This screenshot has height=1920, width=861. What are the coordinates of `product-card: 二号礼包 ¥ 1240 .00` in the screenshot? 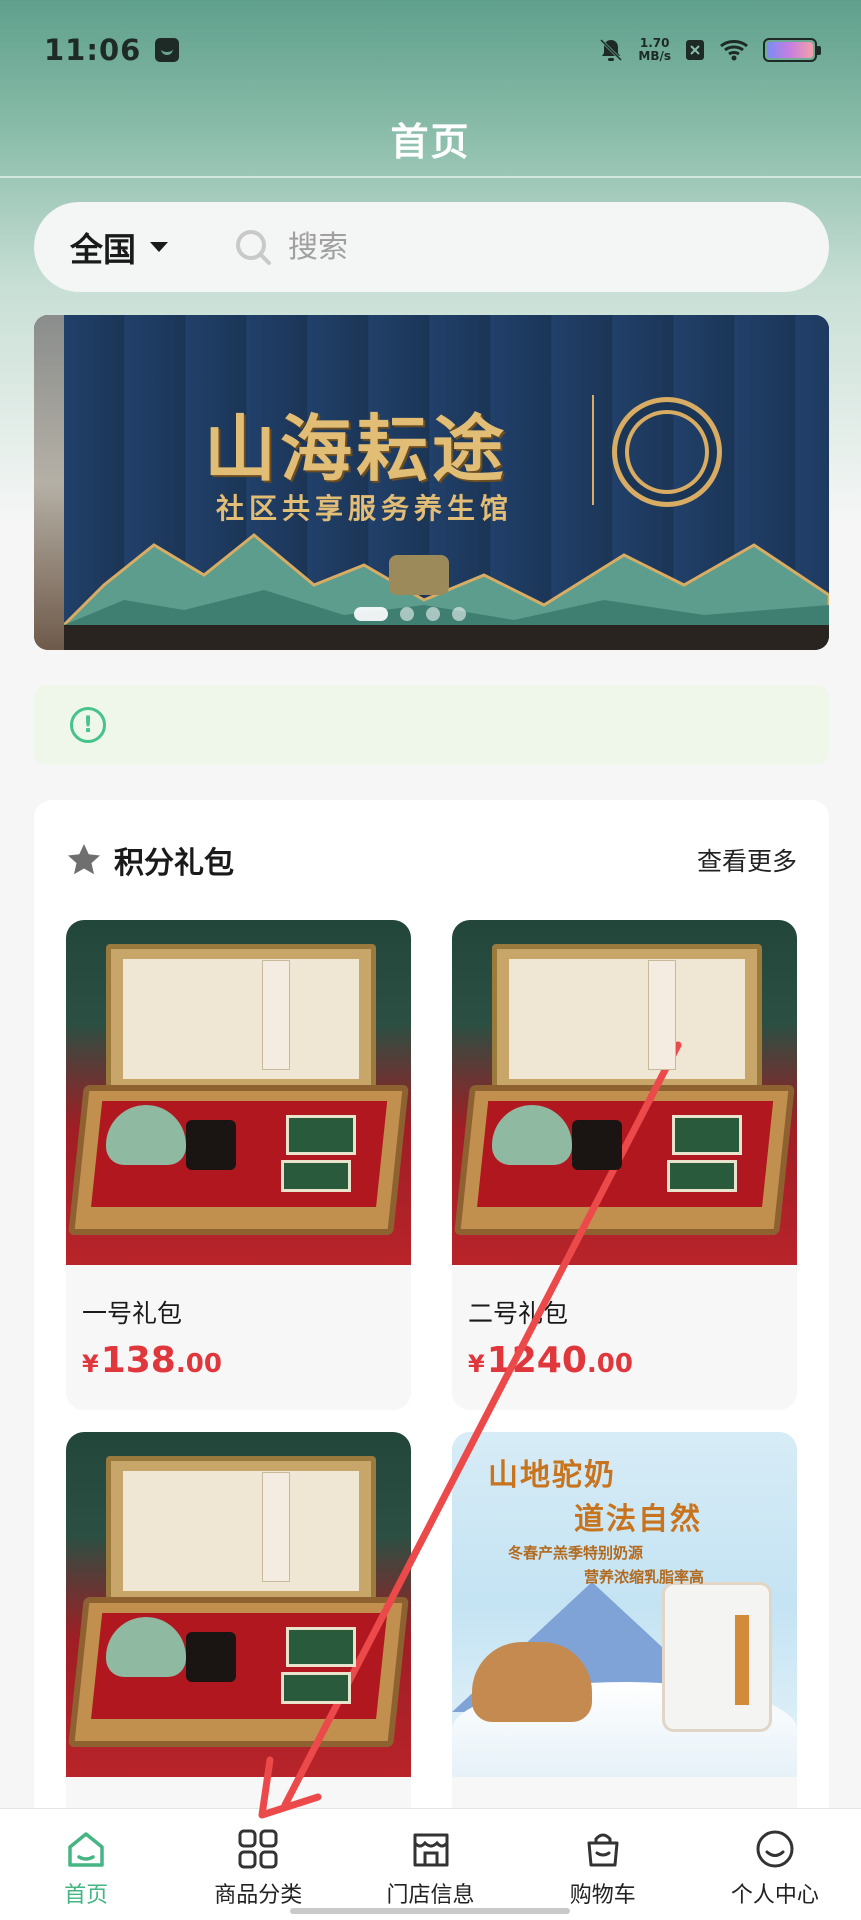 It's located at (624, 1165).